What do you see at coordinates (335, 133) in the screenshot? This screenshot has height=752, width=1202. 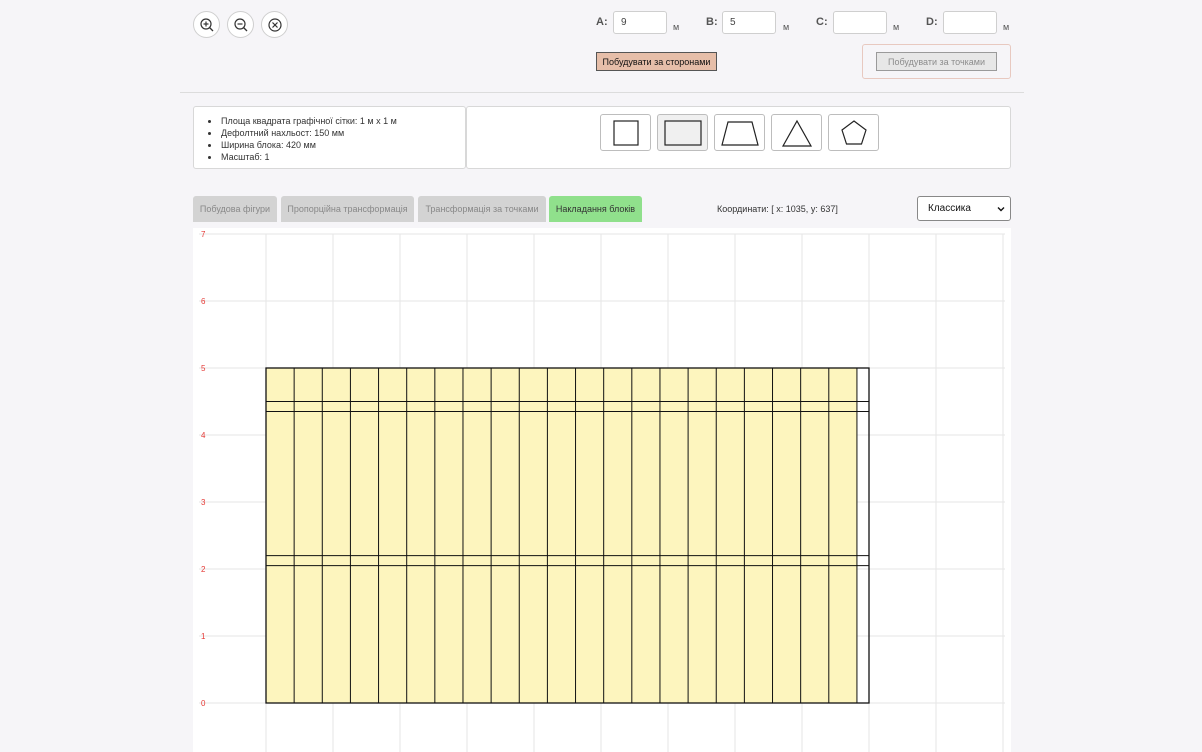 I see `info-default-overlap: Дефолтний нахльост: 150 мм` at bounding box center [335, 133].